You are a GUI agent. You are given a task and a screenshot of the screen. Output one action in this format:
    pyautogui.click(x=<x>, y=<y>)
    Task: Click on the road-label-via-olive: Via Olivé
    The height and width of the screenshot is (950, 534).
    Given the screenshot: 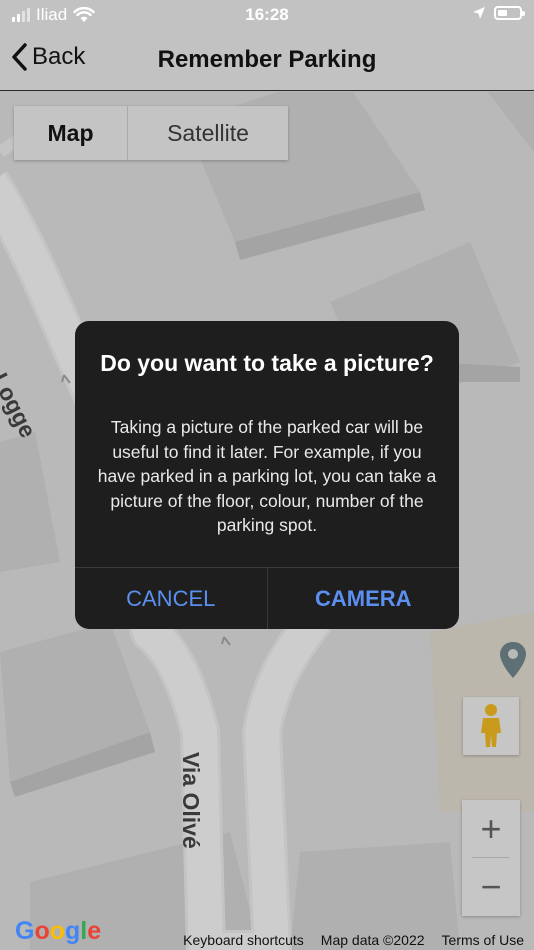 What is the action you would take?
    pyautogui.click(x=191, y=800)
    